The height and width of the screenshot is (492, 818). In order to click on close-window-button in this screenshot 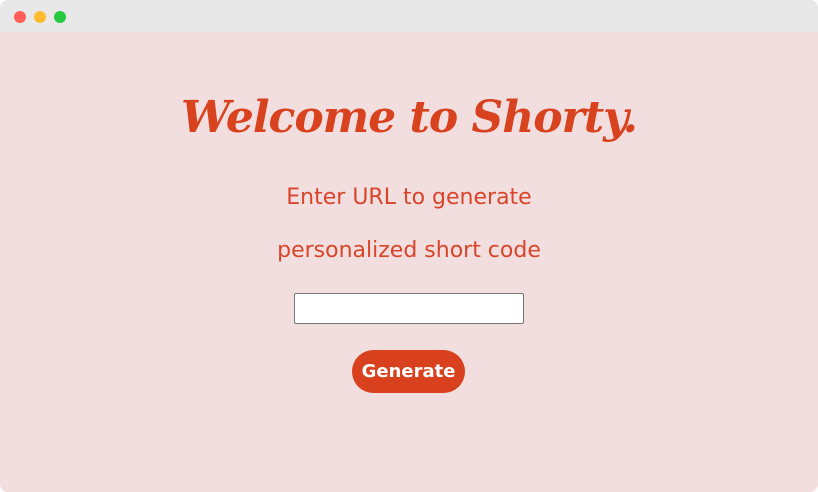, I will do `click(20, 17)`.